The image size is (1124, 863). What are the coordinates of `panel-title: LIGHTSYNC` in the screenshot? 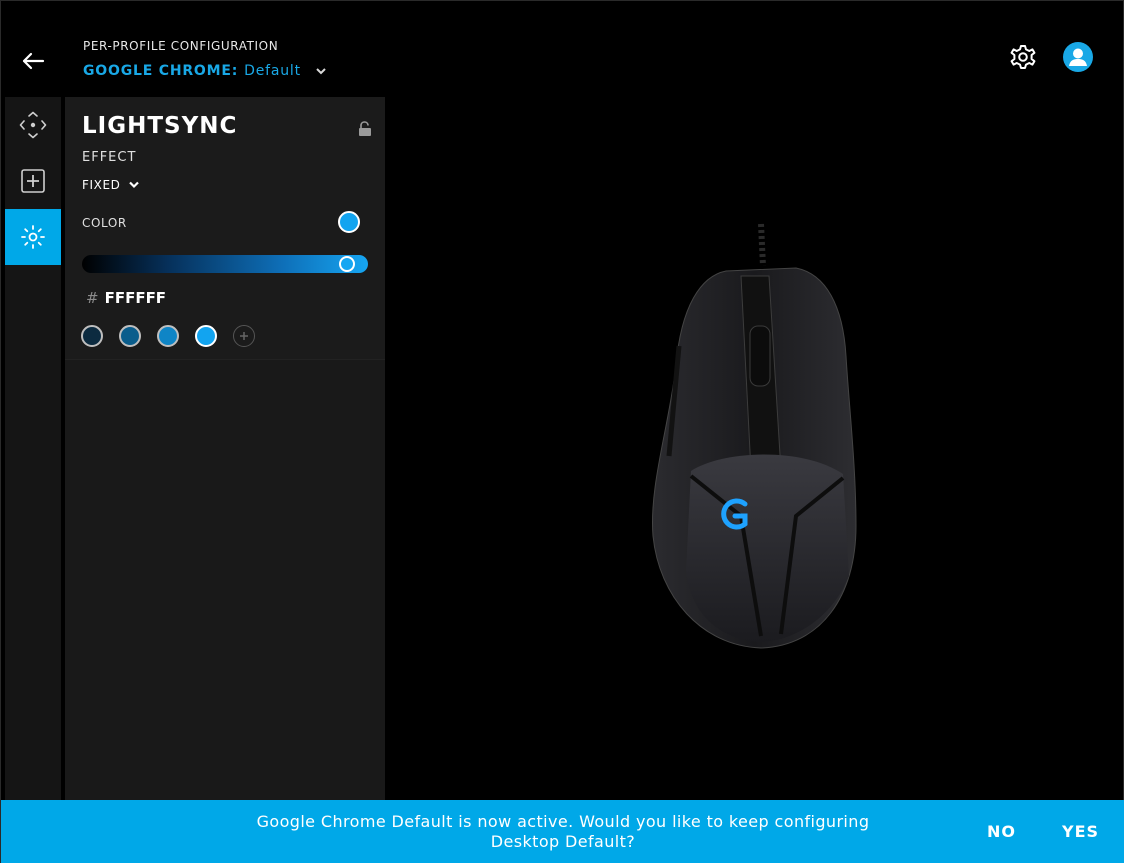 It's located at (160, 126).